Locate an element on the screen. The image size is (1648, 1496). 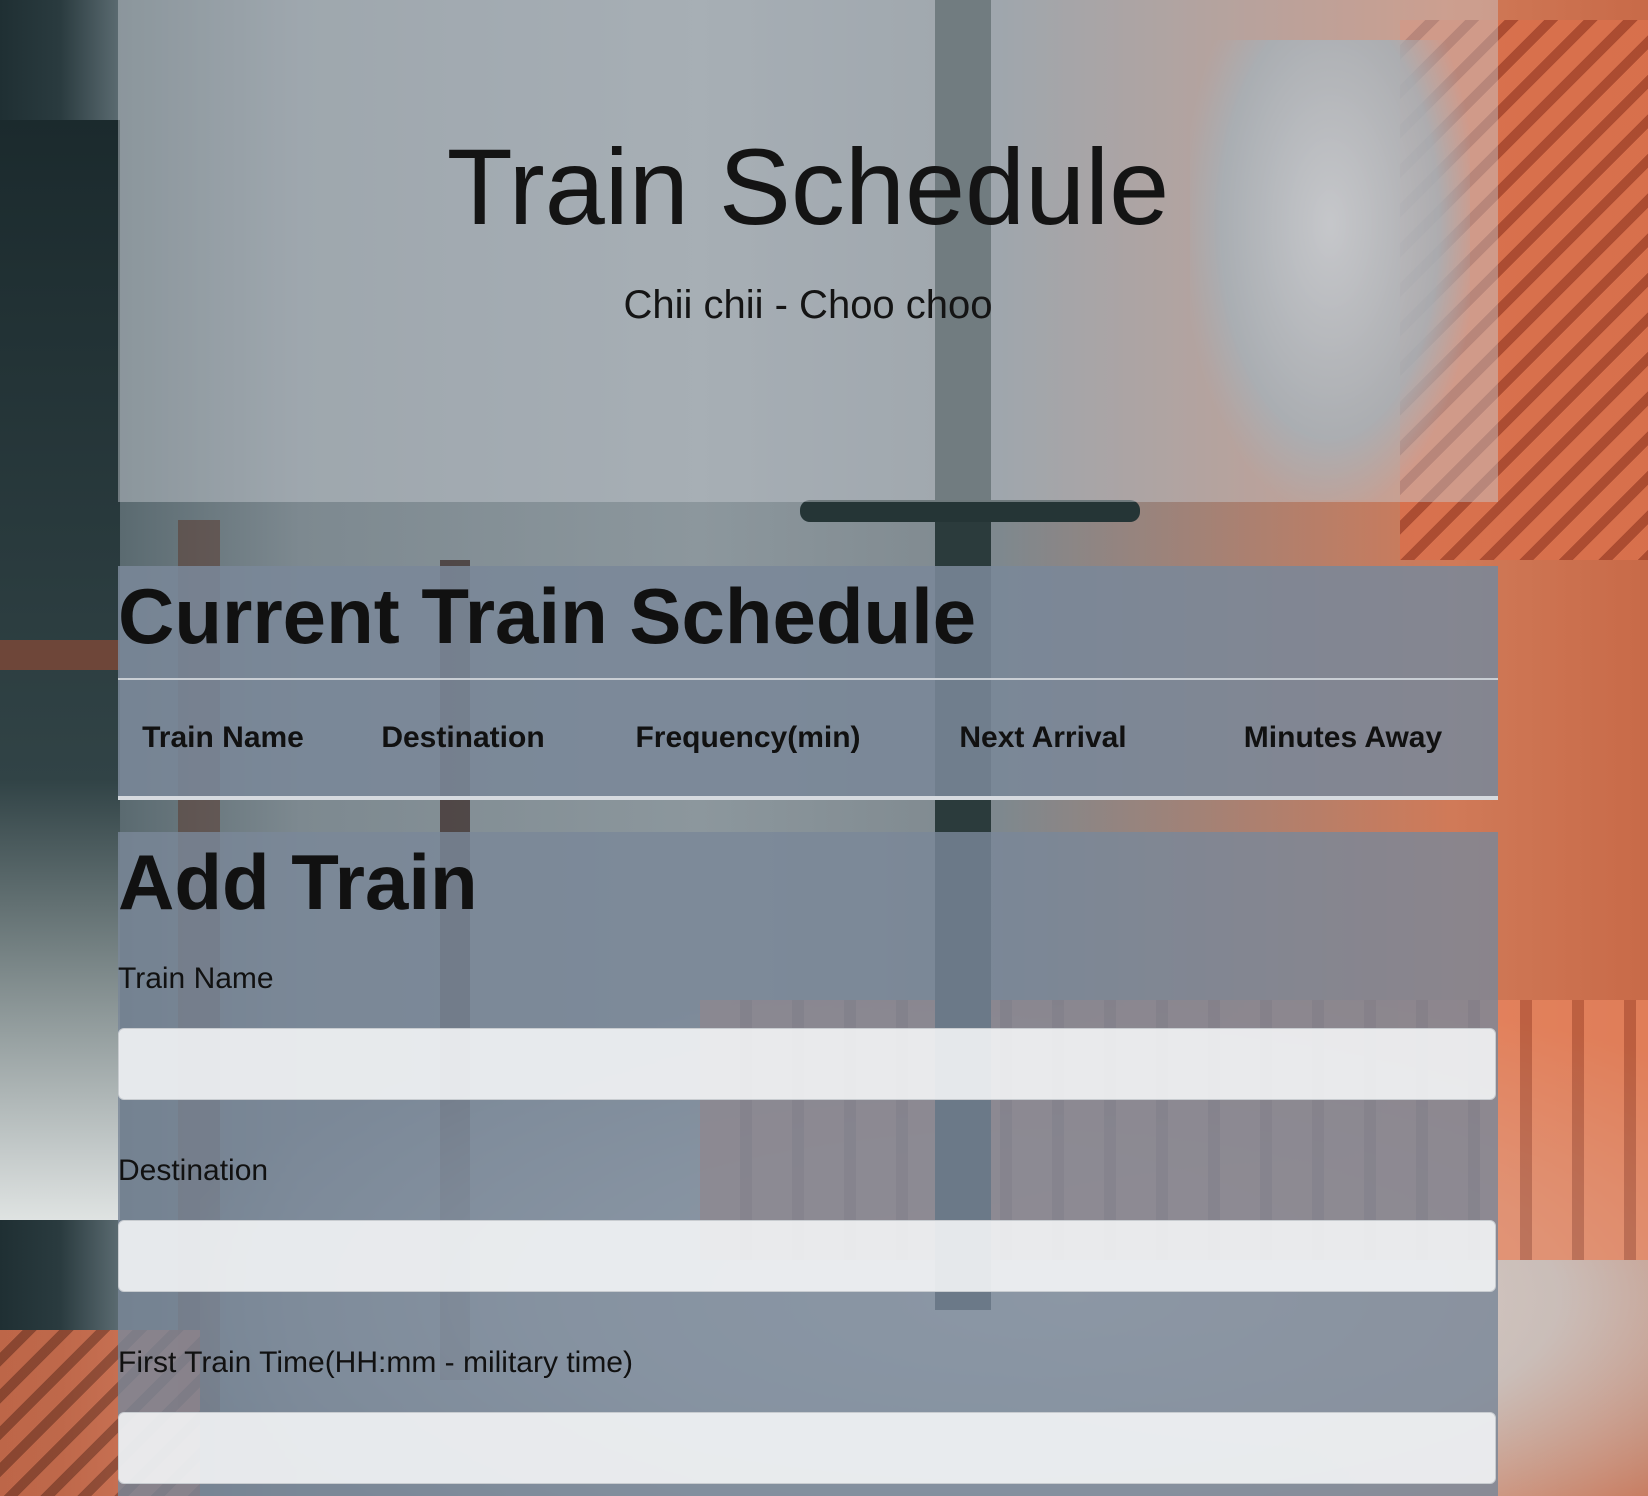
train-name-input is located at coordinates (807, 1064).